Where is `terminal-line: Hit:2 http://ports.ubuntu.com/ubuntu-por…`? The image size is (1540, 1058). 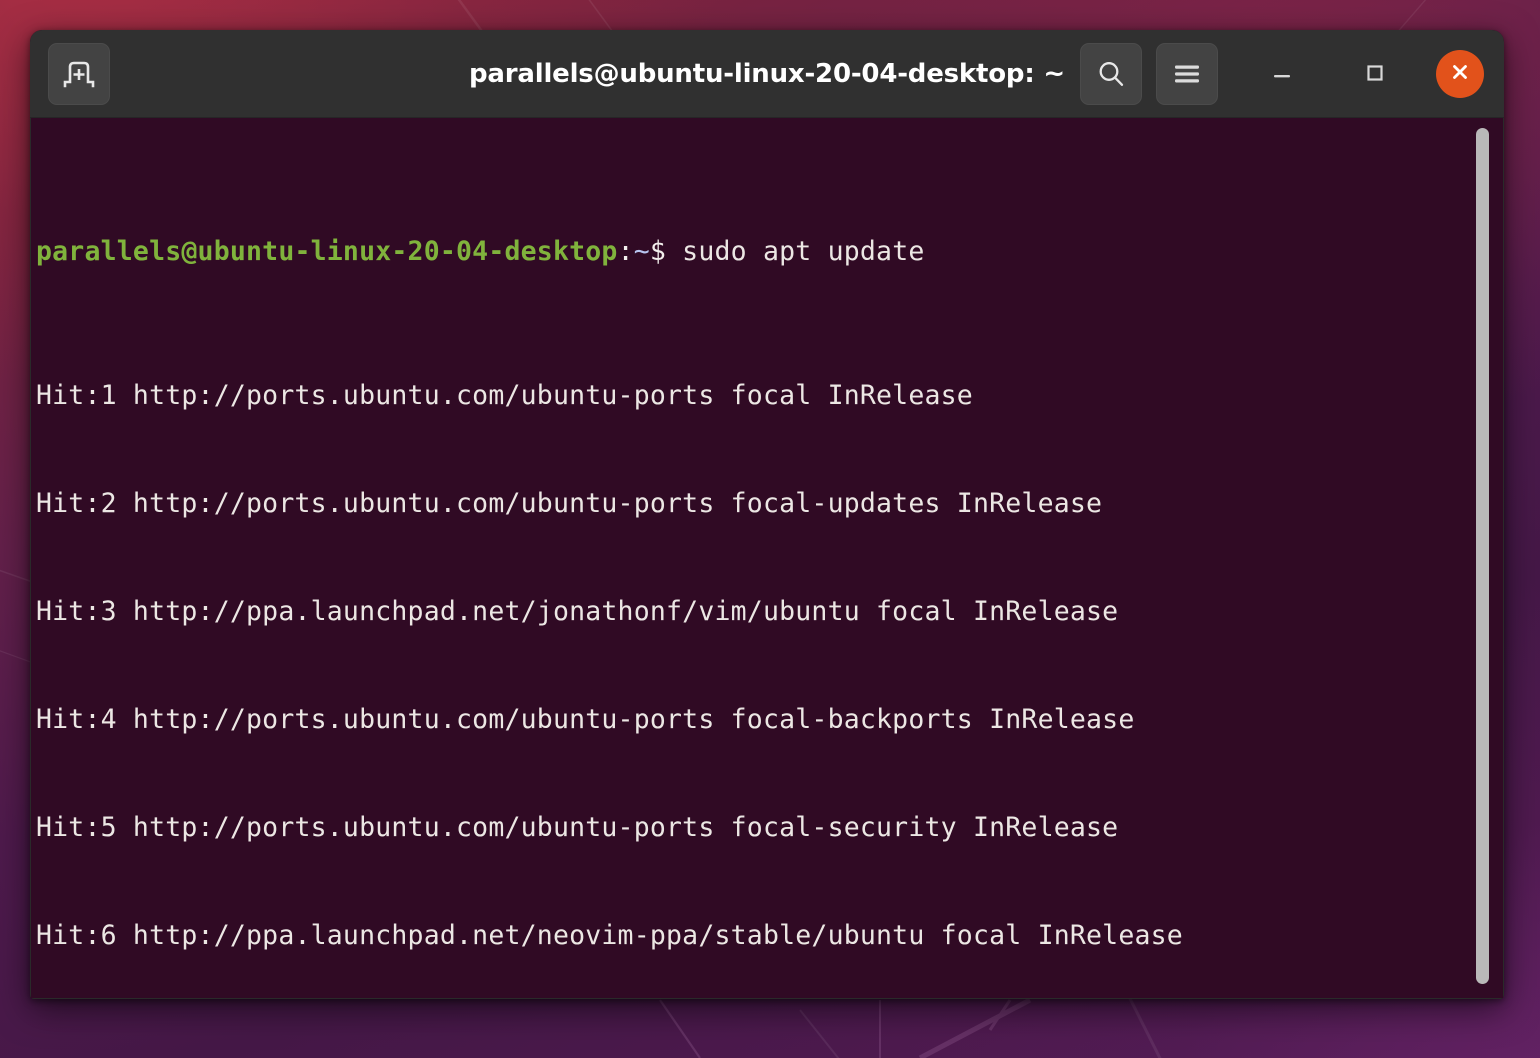 terminal-line: Hit:2 http://ports.ubuntu.com/ubuntu-por… is located at coordinates (569, 503).